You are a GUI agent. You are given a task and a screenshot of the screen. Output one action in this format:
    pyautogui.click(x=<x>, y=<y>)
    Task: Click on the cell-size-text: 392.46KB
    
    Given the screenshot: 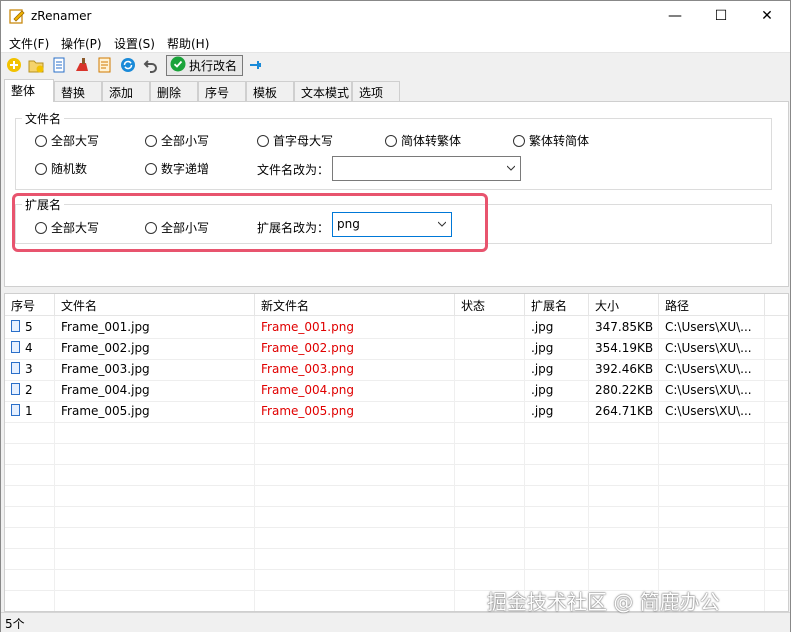 What is the action you would take?
    pyautogui.click(x=624, y=369)
    